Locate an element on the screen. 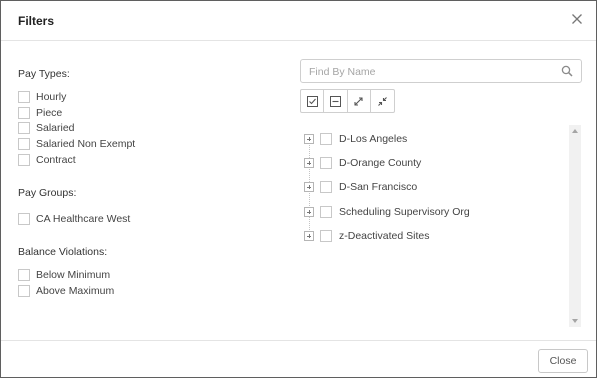  search-input is located at coordinates (431, 71).